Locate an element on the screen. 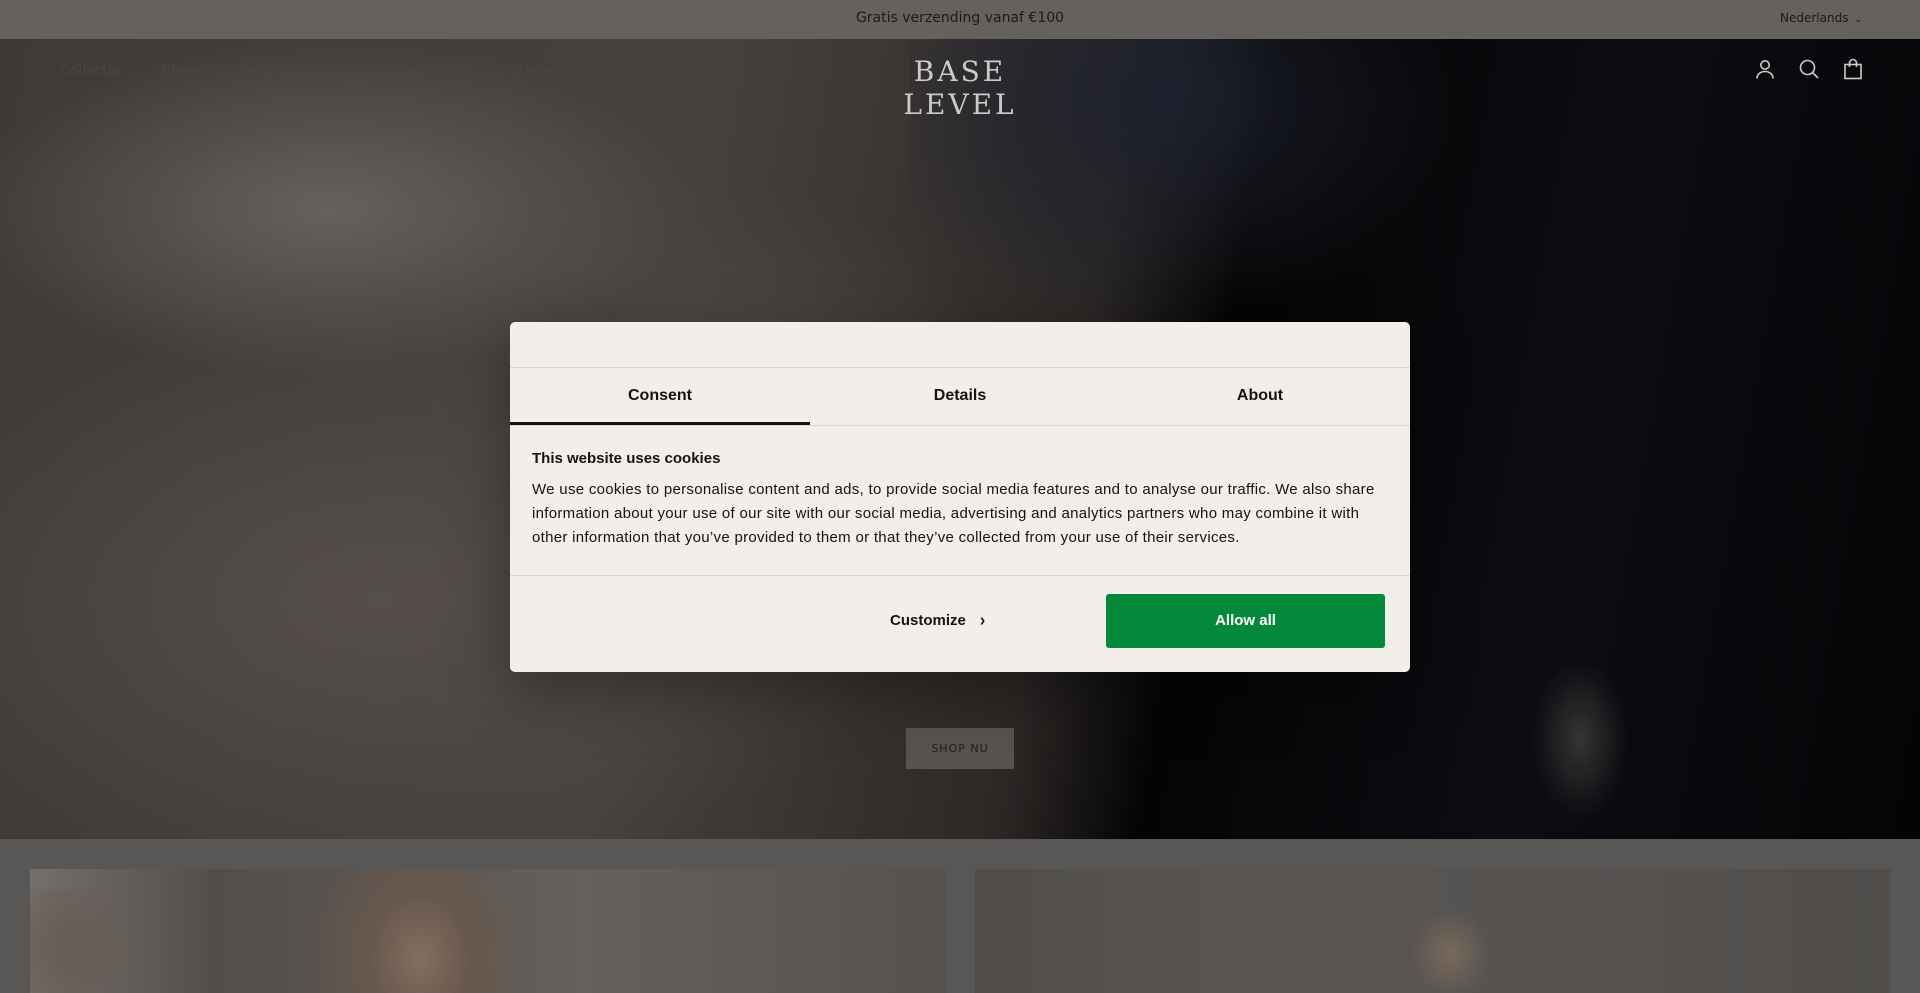  customize-label: Customize is located at coordinates (928, 620).